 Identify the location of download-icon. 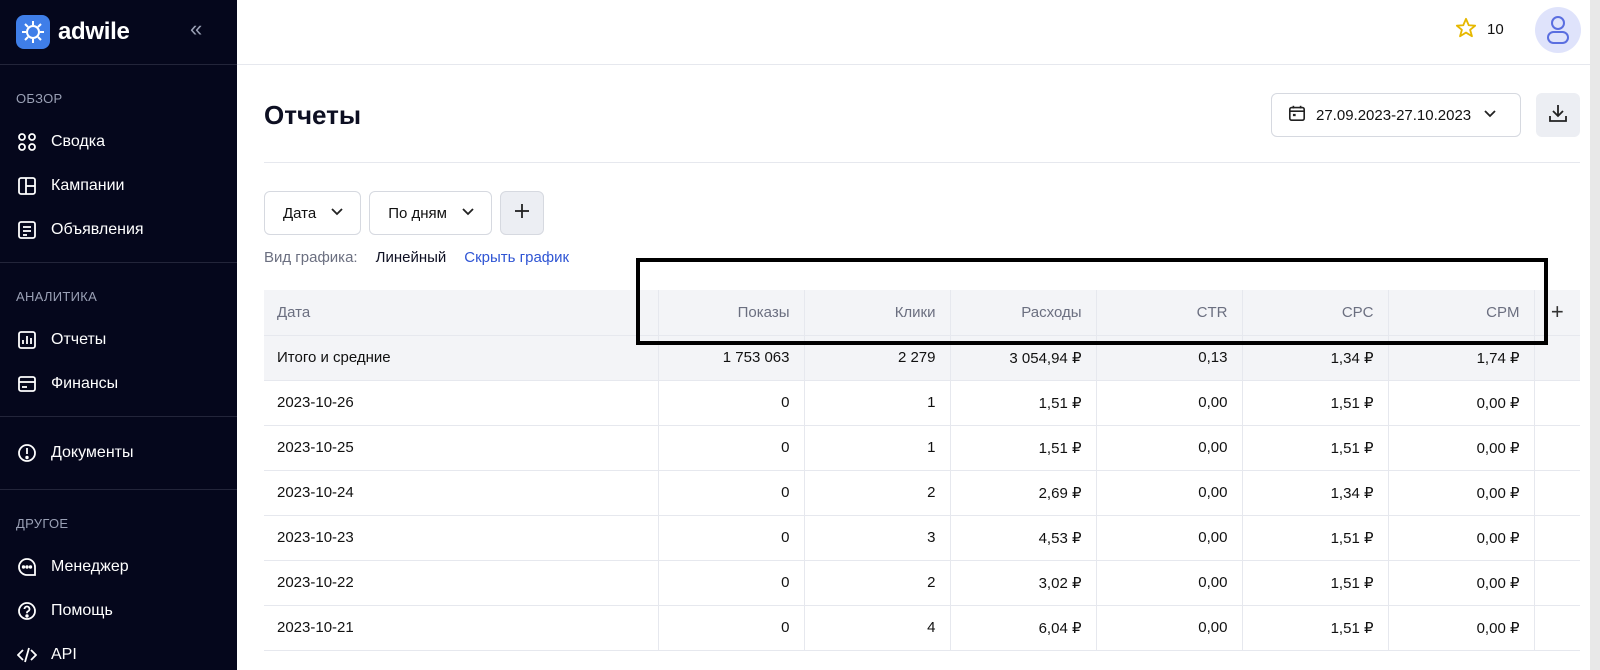
(1558, 115).